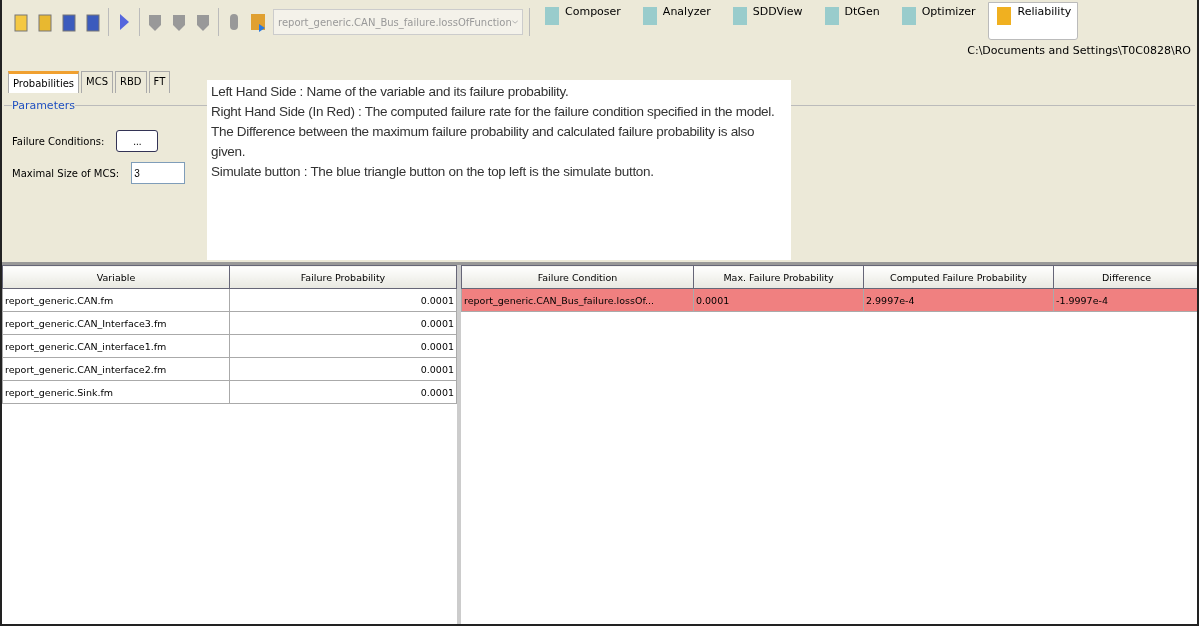  I want to click on table-cell: report_generic.CAN_interface2.fm, so click(116, 369).